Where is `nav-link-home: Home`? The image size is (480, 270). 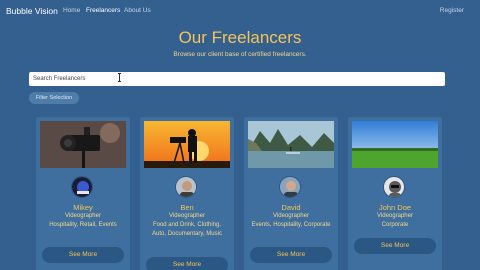
nav-link-home: Home is located at coordinates (71, 10).